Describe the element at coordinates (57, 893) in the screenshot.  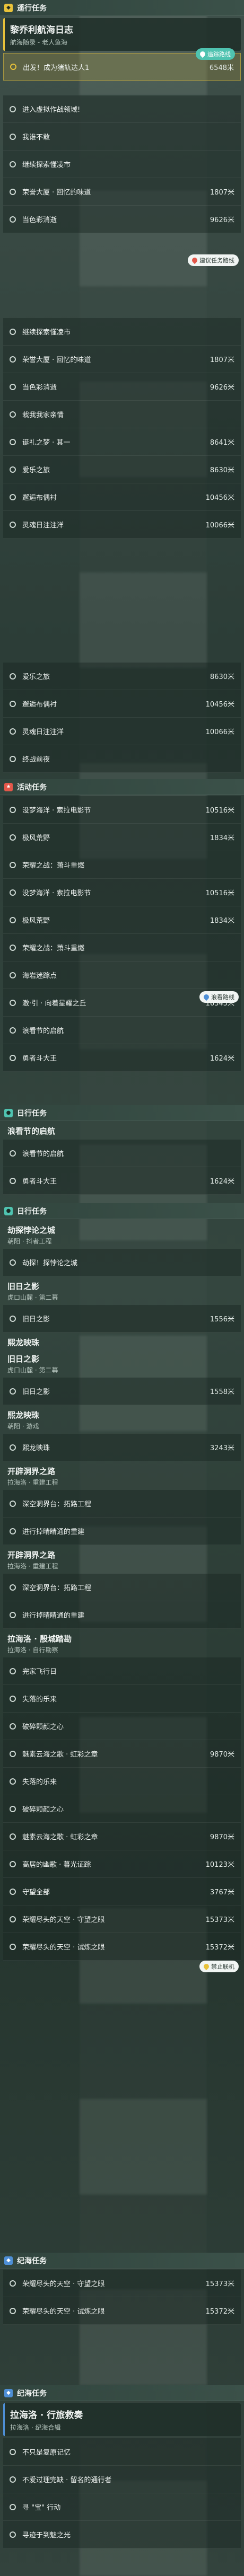
I see `item-label: 没梦海洋 · 索拉电影节` at that location.